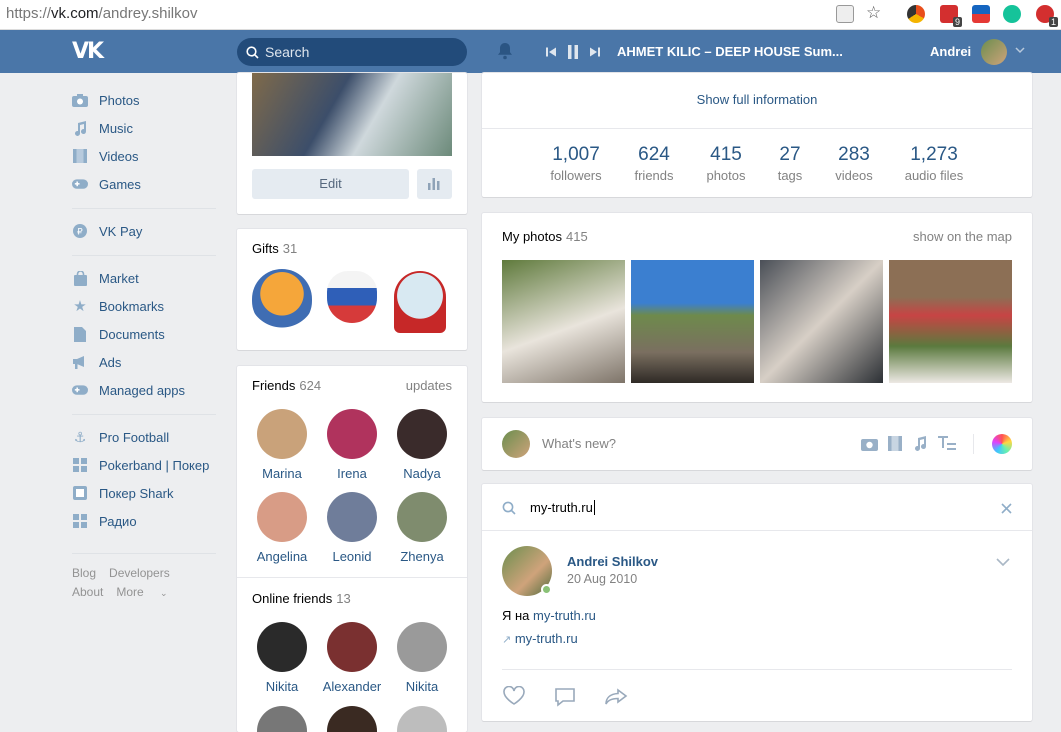 Image resolution: width=1061 pixels, height=732 pixels. Describe the element at coordinates (950, 51) in the screenshot. I see `user-name: Andrei` at that location.